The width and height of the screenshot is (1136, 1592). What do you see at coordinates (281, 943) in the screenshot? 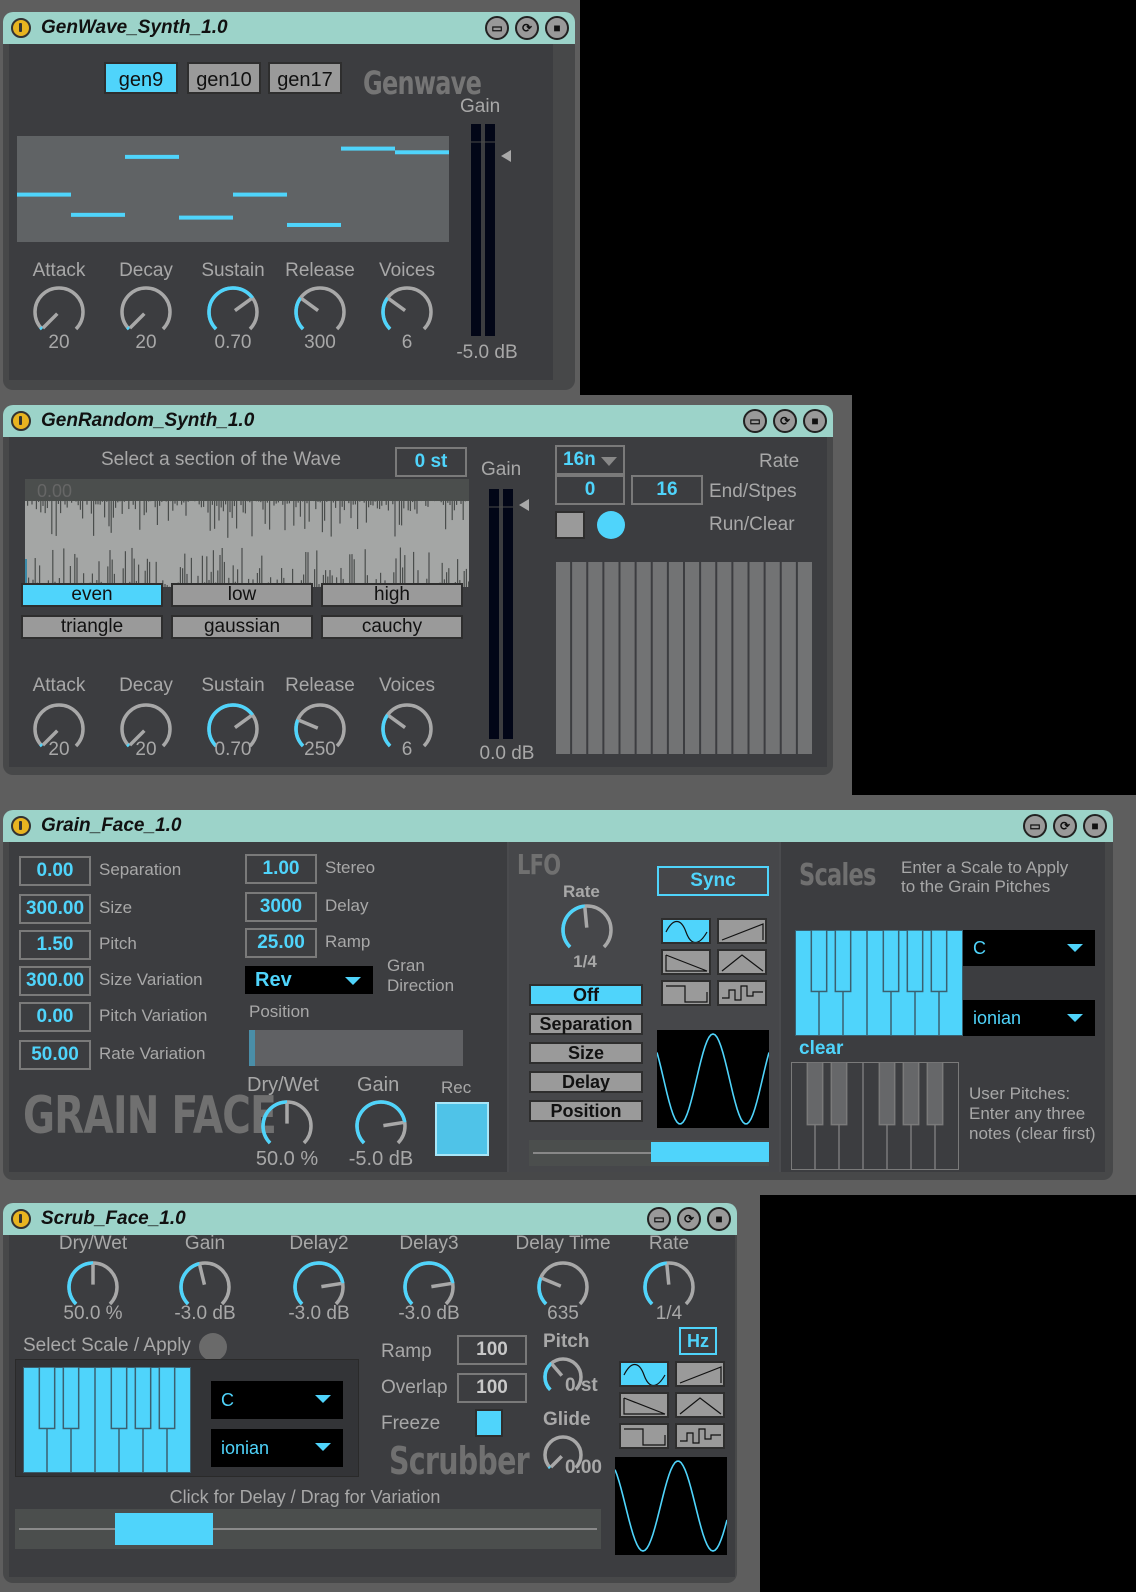
I see `param-box: 25.00` at bounding box center [281, 943].